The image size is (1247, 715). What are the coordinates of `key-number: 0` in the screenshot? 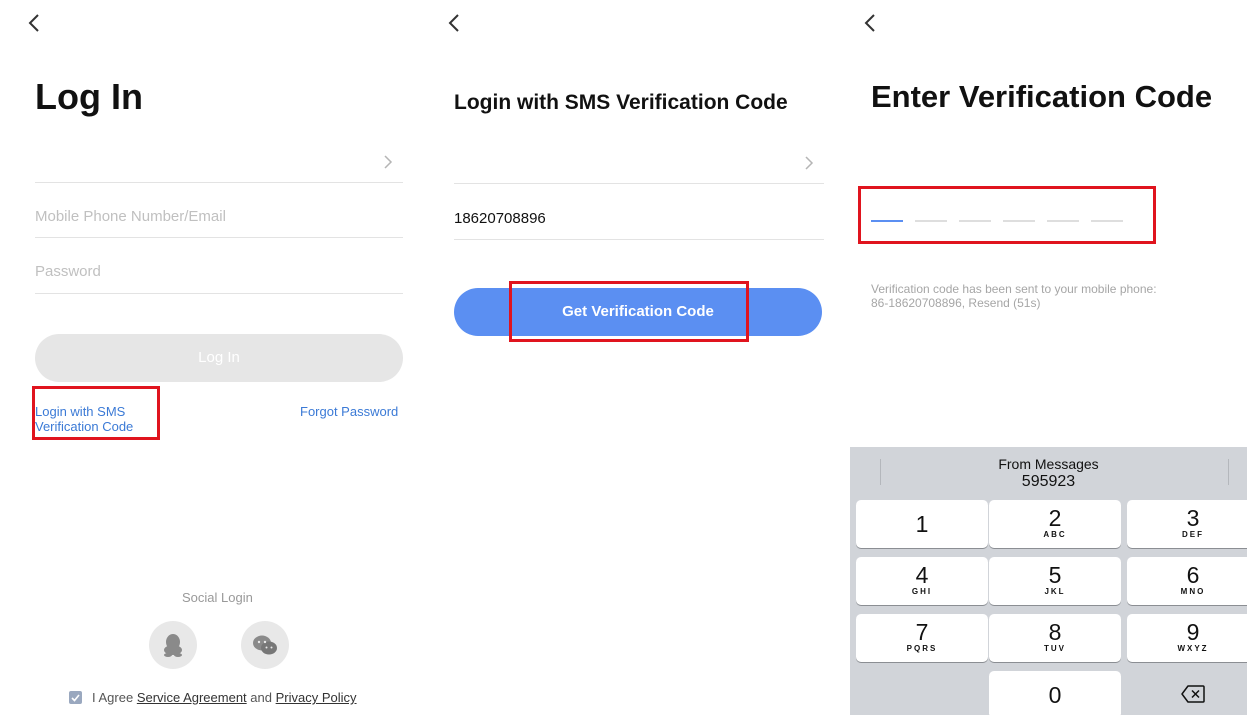 It's located at (1055, 695).